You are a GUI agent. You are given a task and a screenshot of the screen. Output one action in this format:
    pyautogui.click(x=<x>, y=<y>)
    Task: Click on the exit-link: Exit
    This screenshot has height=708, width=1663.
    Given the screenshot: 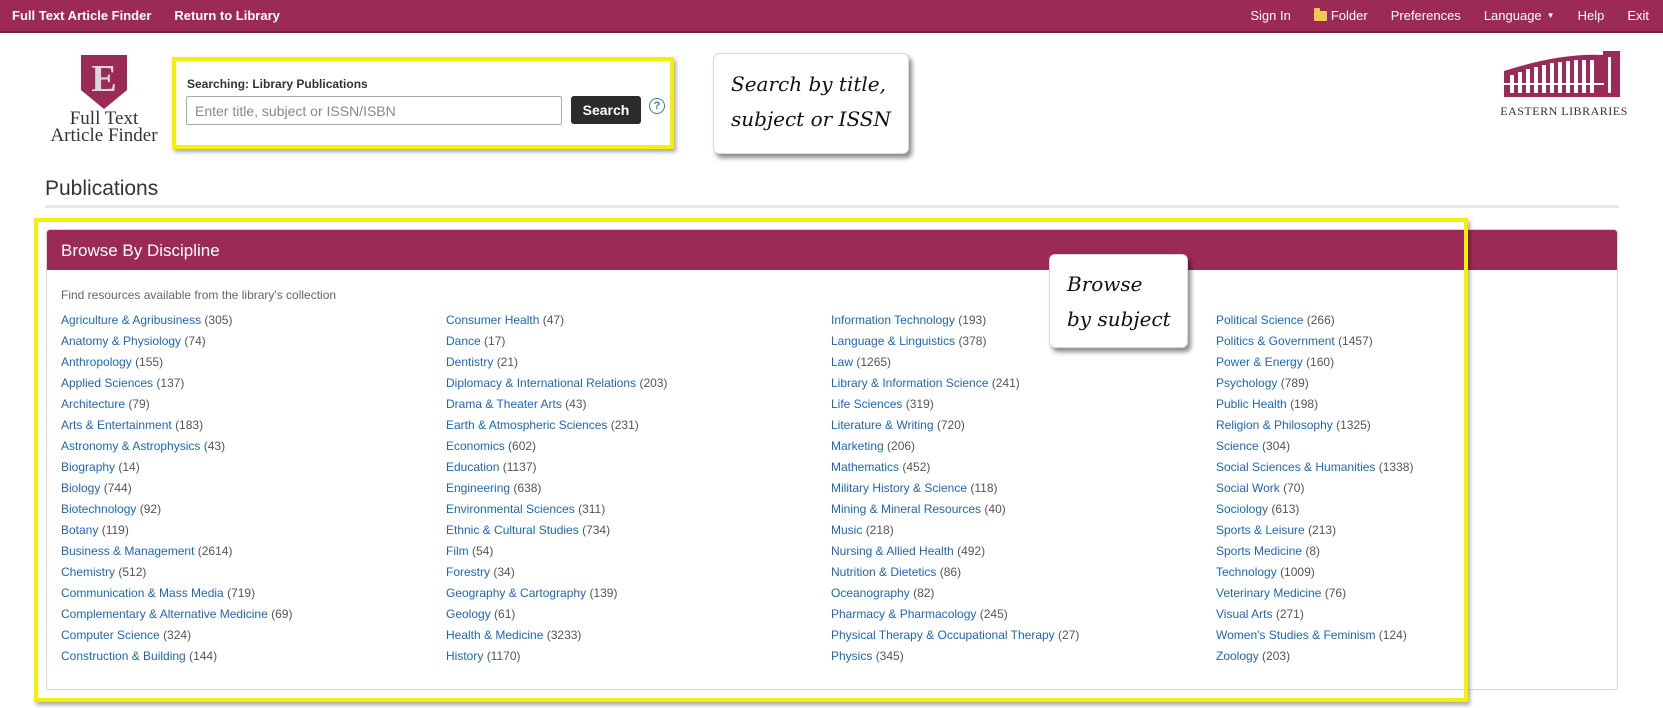 What is the action you would take?
    pyautogui.click(x=1638, y=15)
    